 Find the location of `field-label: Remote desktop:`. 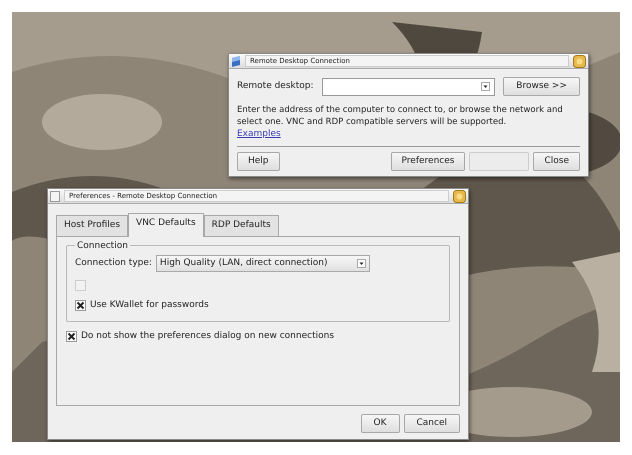

field-label: Remote desktop: is located at coordinates (275, 86).